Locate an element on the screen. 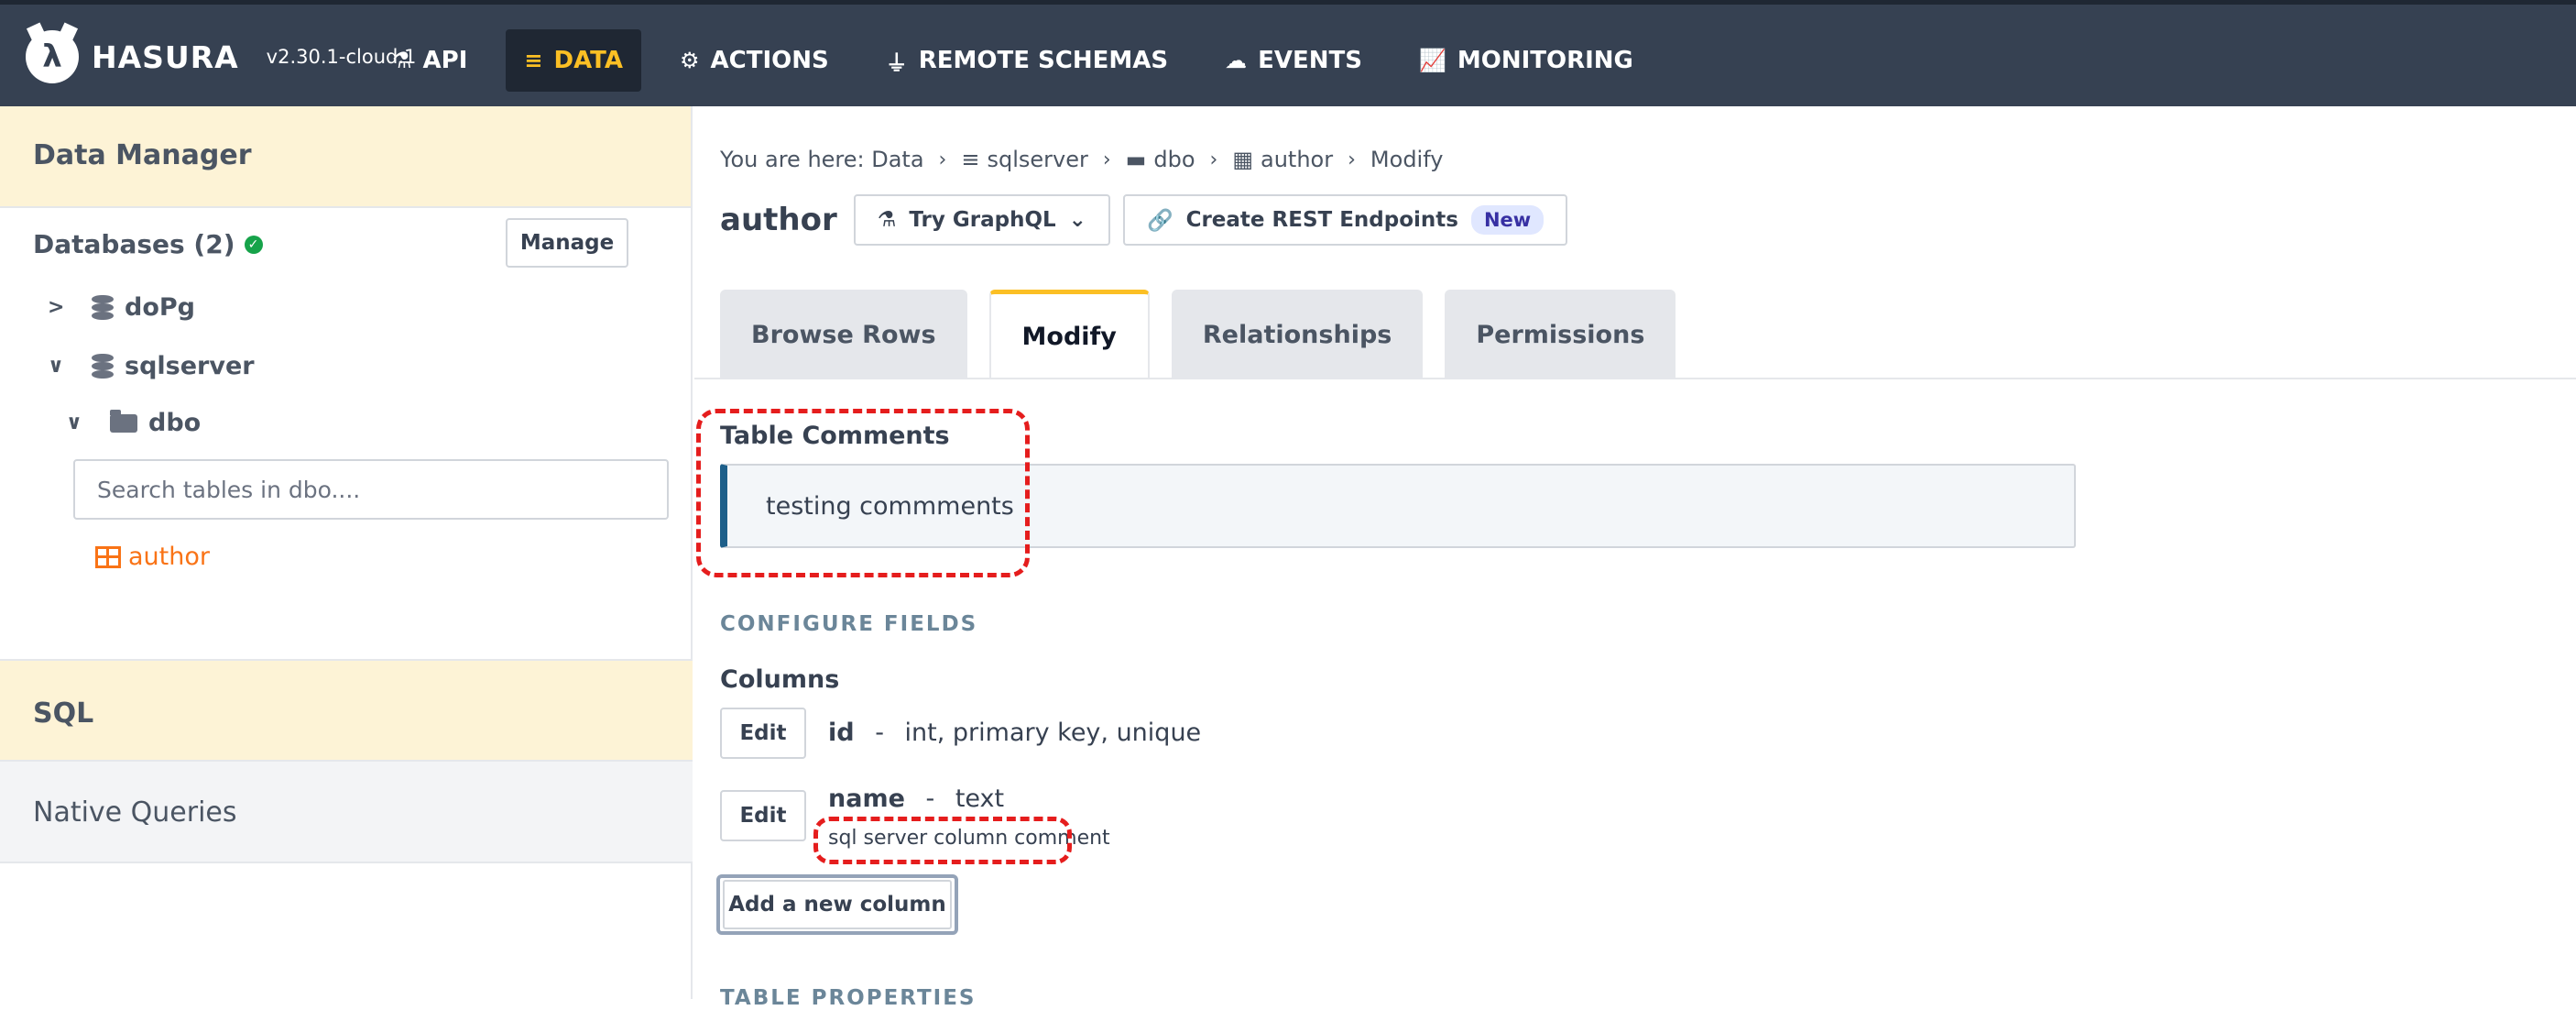 The width and height of the screenshot is (2576, 1010). nav-actions: ⚙ ACTIONS is located at coordinates (754, 60).